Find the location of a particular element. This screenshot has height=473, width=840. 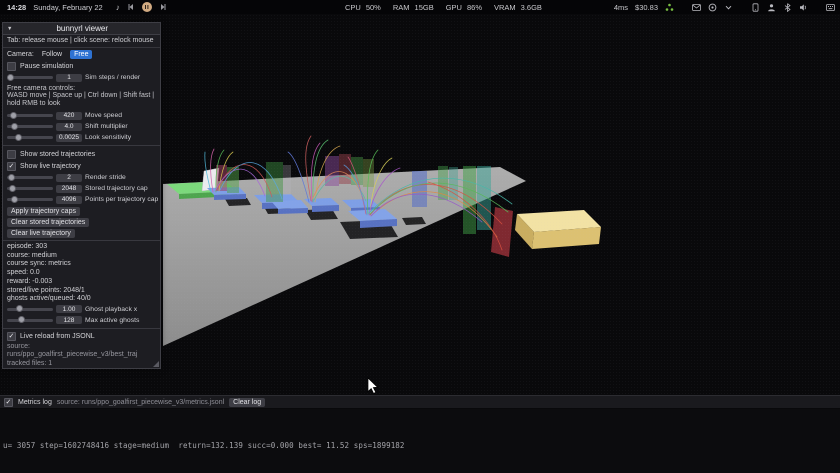

user-icon is located at coordinates (771, 7).